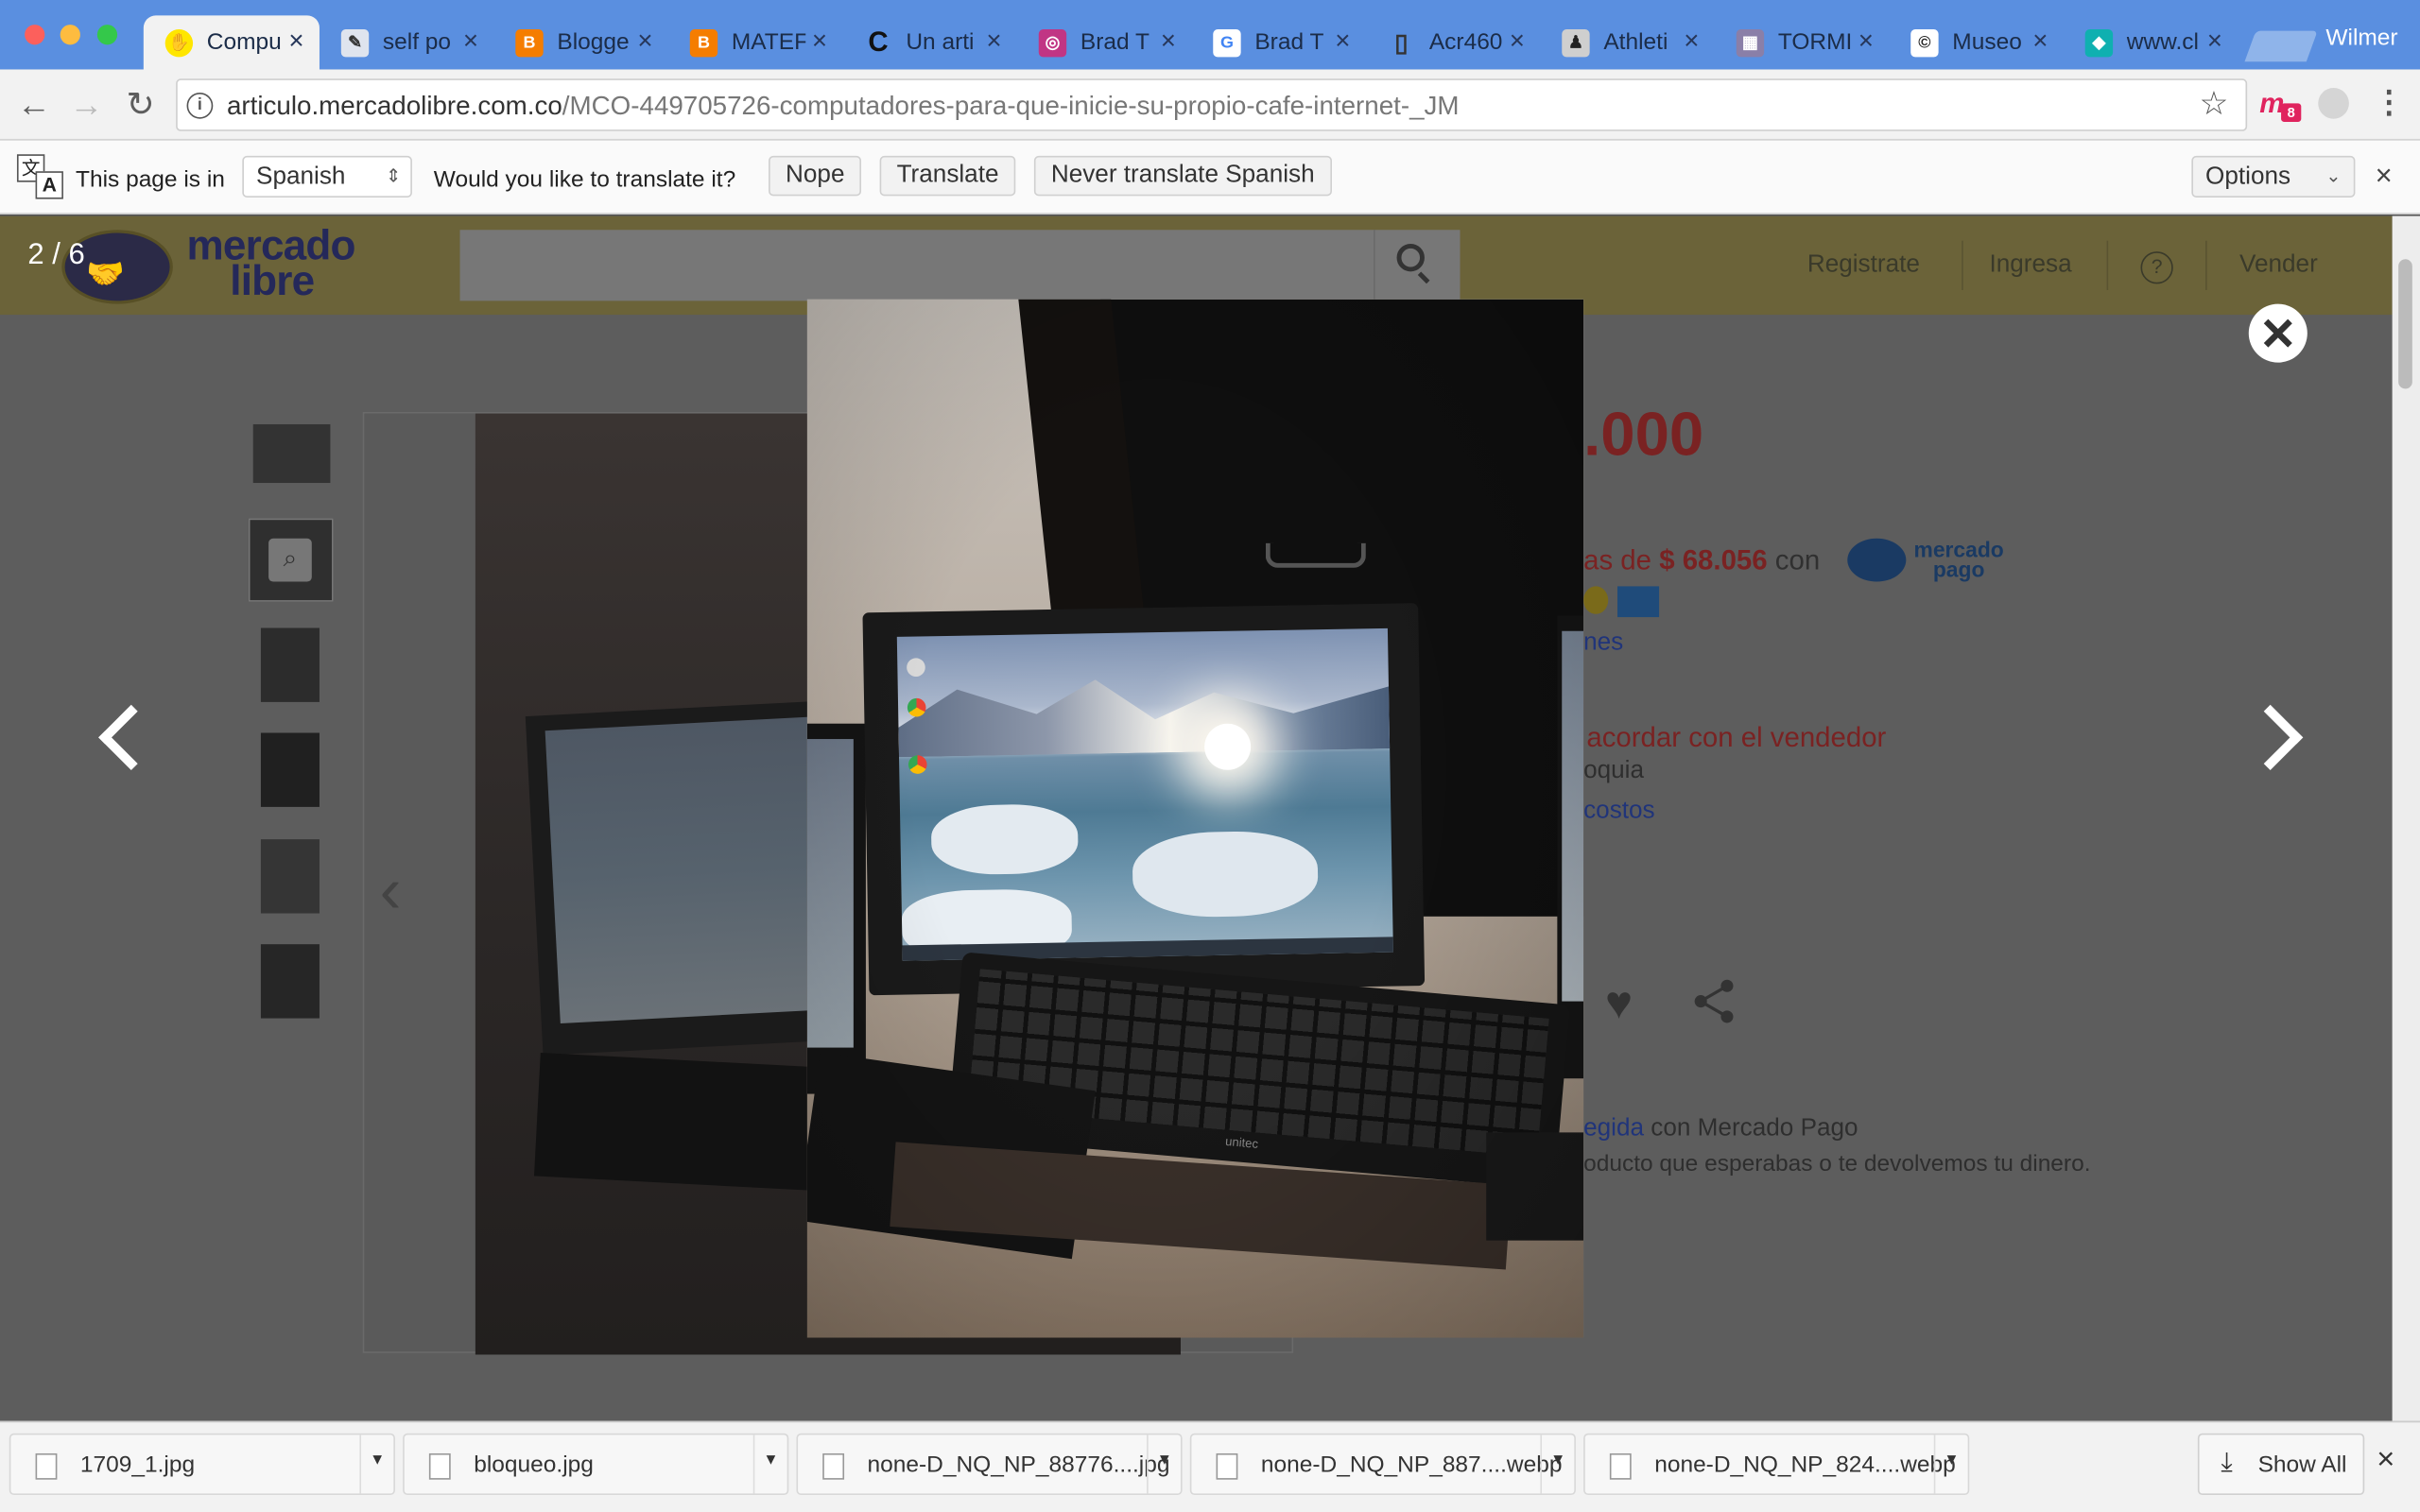  Describe the element at coordinates (1619, 811) in the screenshot. I see `shipping-costs-link: costos` at that location.